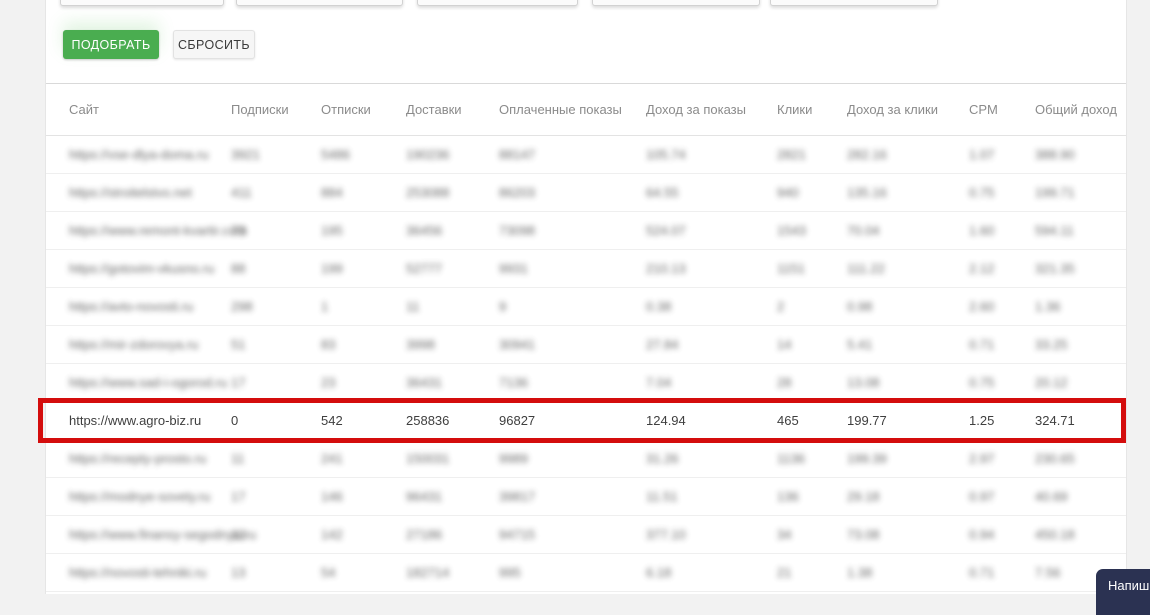 The width and height of the screenshot is (1150, 615). What do you see at coordinates (413, 306) in the screenshot?
I see `value-cell: 11` at bounding box center [413, 306].